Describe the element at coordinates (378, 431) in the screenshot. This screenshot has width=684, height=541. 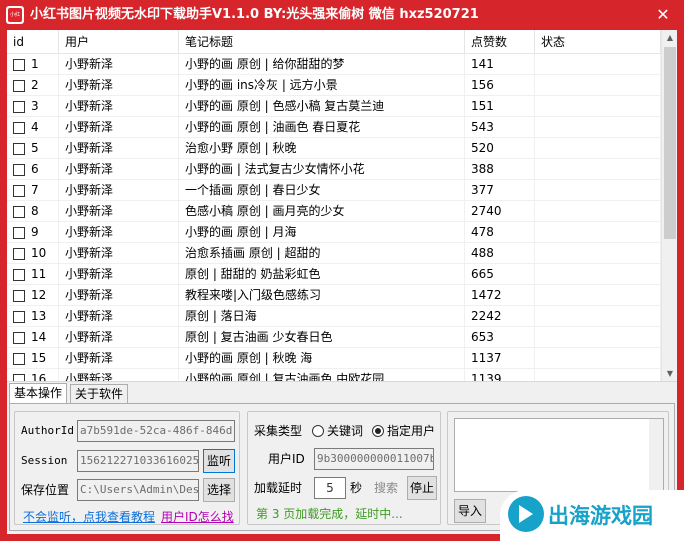
I see `radio-user` at that location.